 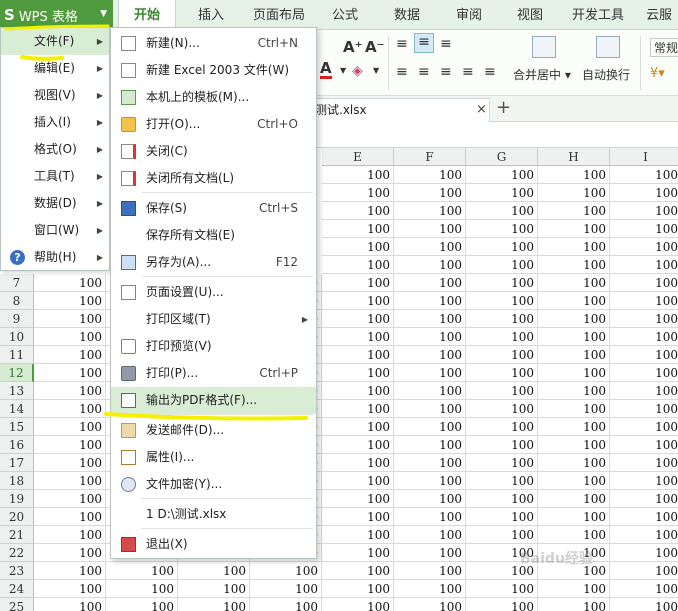 What do you see at coordinates (57, 27) in the screenshot?
I see `highlight-underline-title` at bounding box center [57, 27].